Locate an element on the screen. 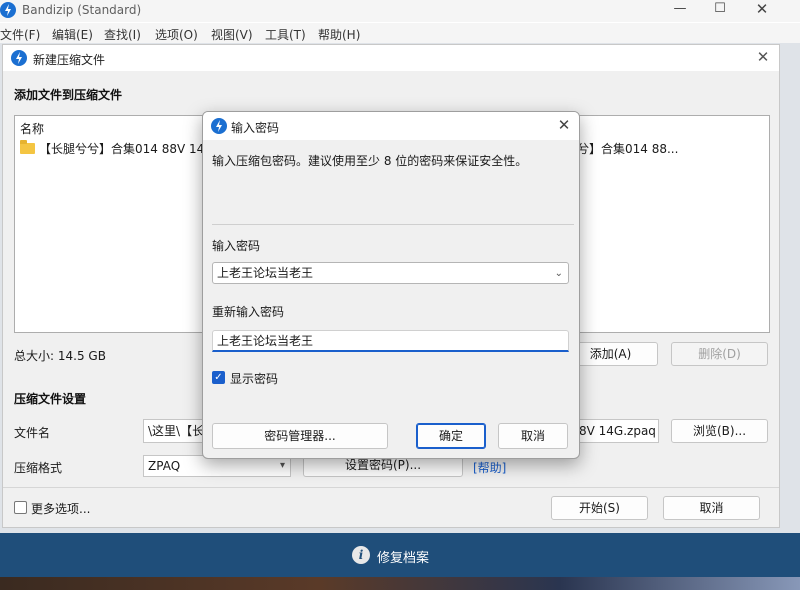 The height and width of the screenshot is (590, 800). menu-edit: 编辑(E) is located at coordinates (72, 34).